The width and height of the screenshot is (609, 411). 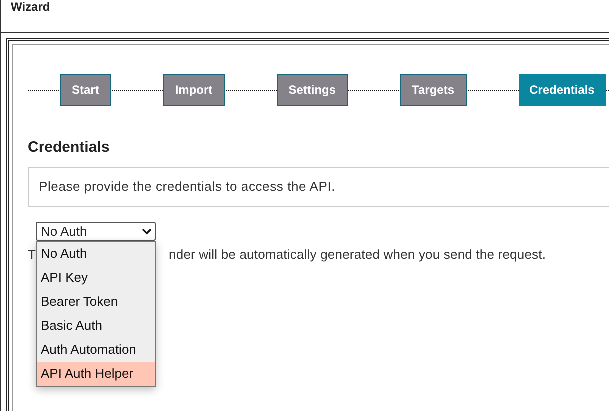 What do you see at coordinates (96, 350) in the screenshot?
I see `dropdown-option: Auth Automation` at bounding box center [96, 350].